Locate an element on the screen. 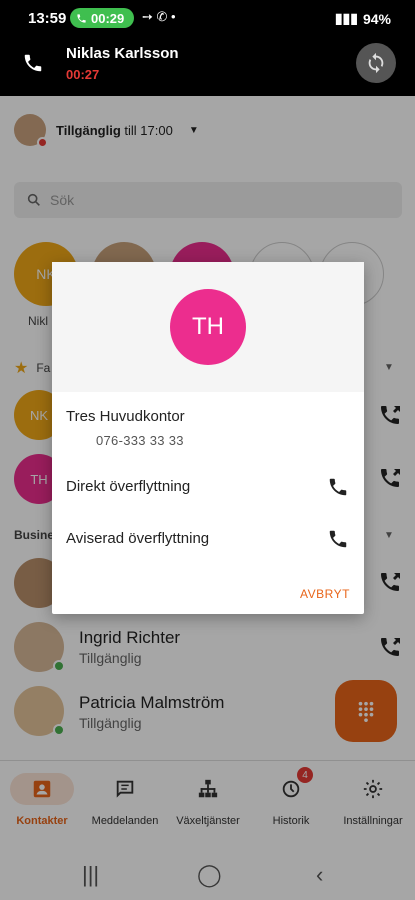 The height and width of the screenshot is (900, 415). notification-icons: ➙ ✆ • is located at coordinates (159, 16).